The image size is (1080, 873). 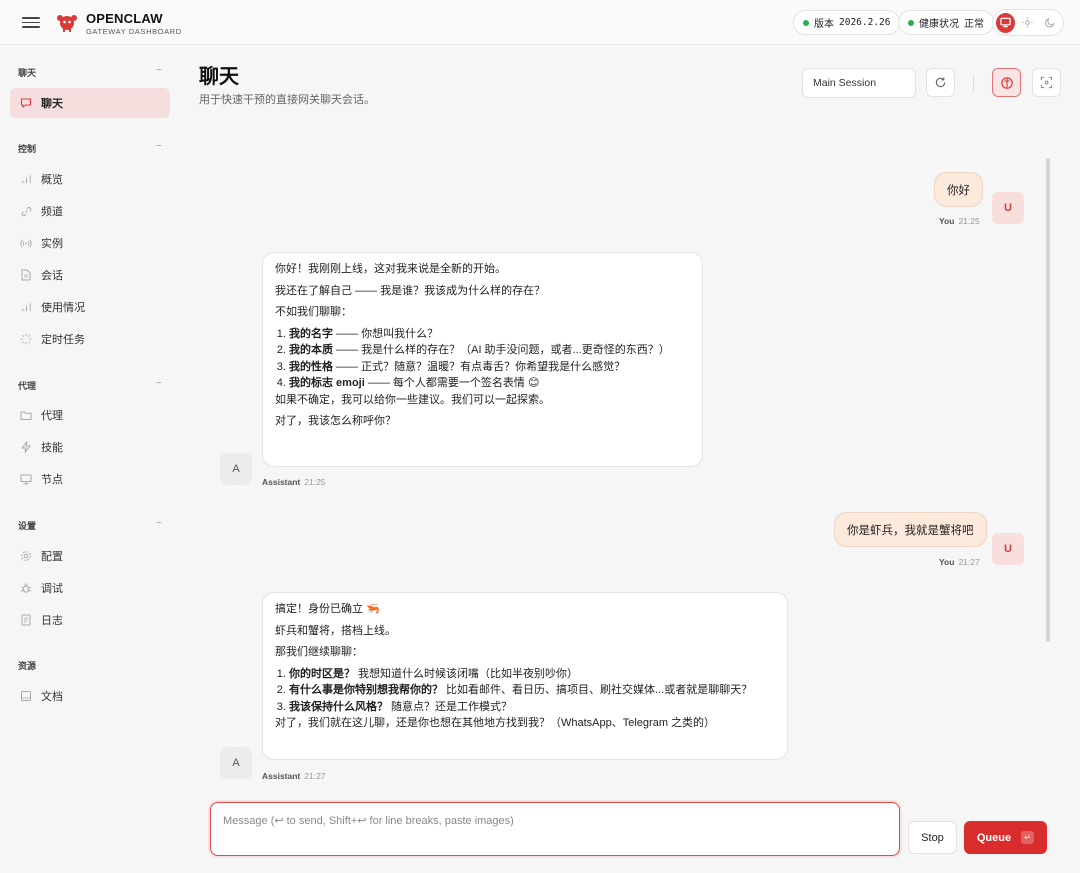 I want to click on sidebar-item-label: 频道, so click(x=52, y=212).